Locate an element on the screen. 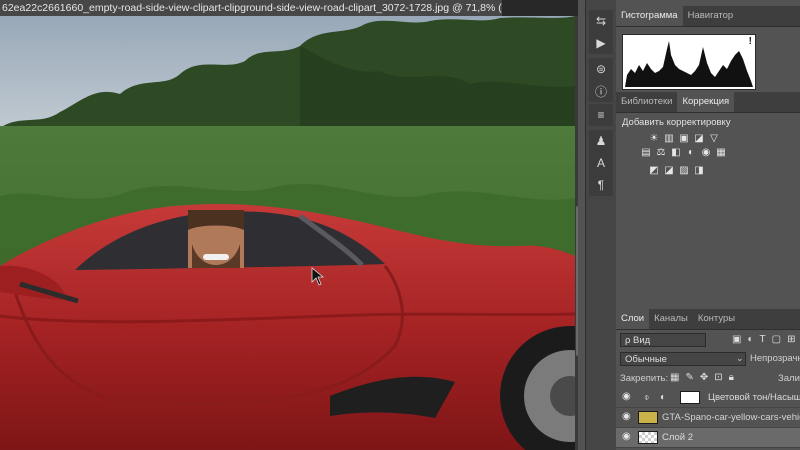 The height and width of the screenshot is (450, 800). layer-comps-icon: ⇆ is located at coordinates (601, 21).